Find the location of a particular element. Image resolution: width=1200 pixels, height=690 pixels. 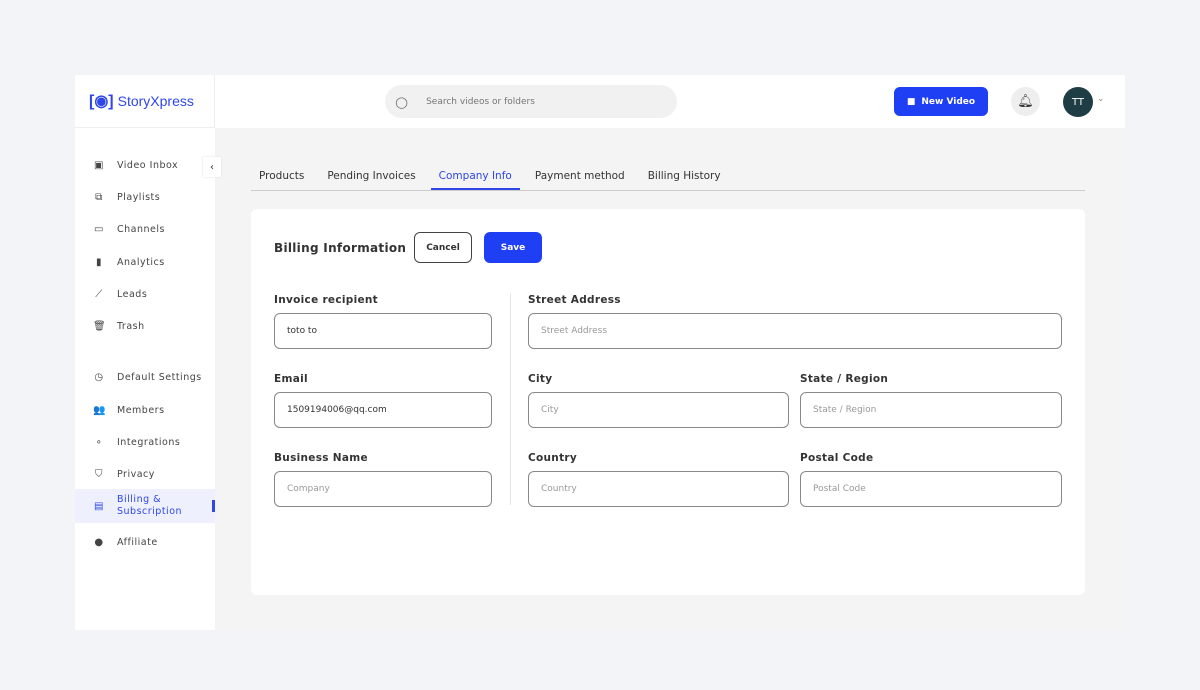

playlist-icon: ⧉ is located at coordinates (99, 197).